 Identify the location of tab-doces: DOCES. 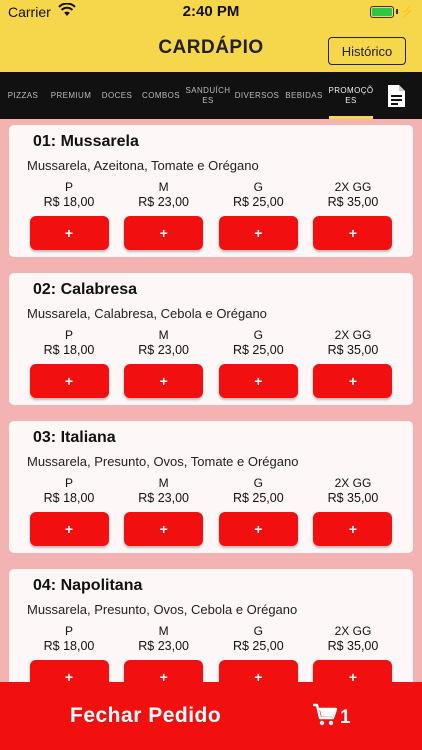
(117, 95).